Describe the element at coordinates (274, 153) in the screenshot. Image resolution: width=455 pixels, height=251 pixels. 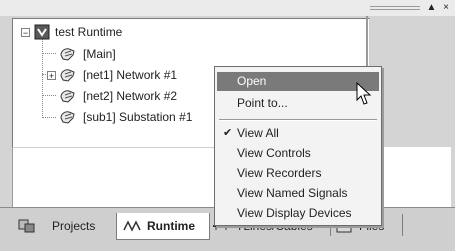
I see `menu-item-label: View Controls` at that location.